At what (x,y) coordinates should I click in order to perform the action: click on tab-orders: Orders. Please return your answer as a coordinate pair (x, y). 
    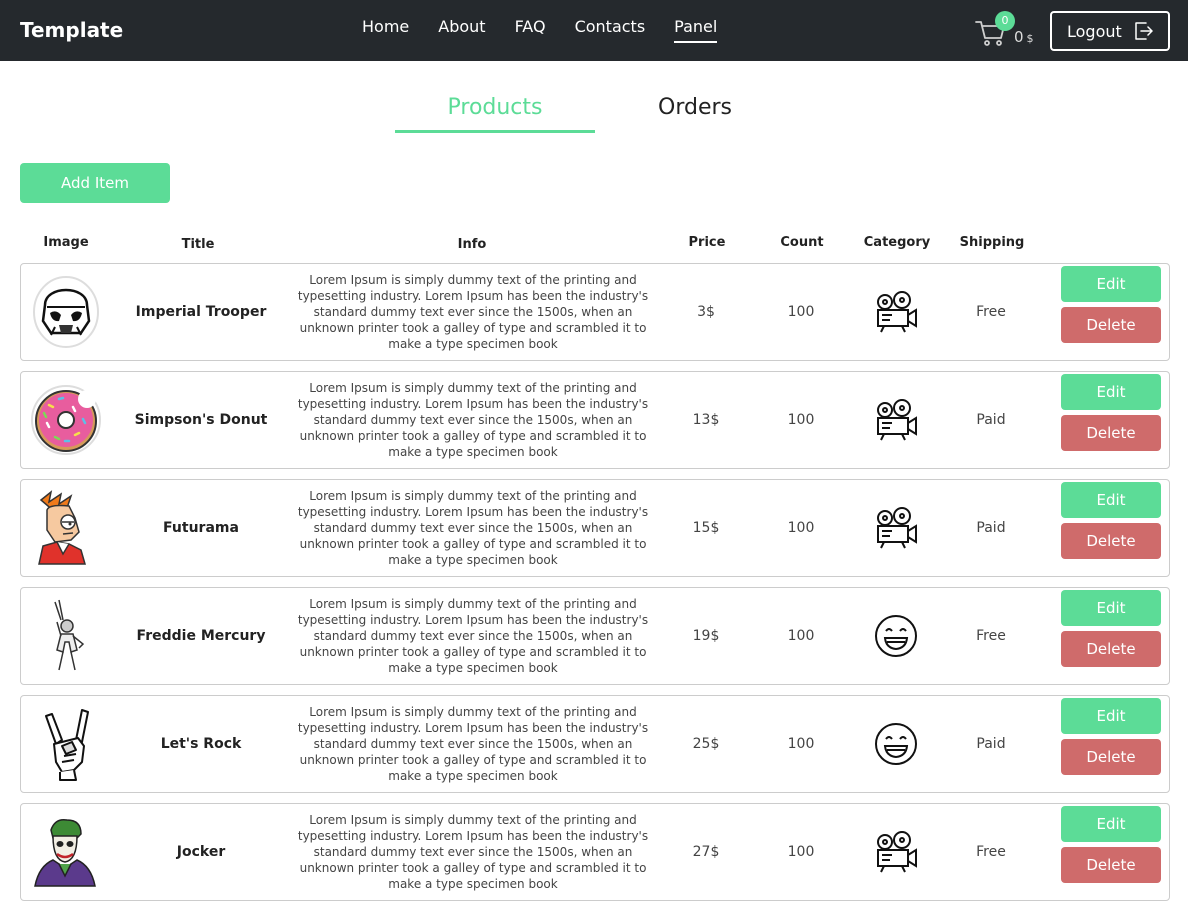
    Looking at the image, I should click on (695, 113).